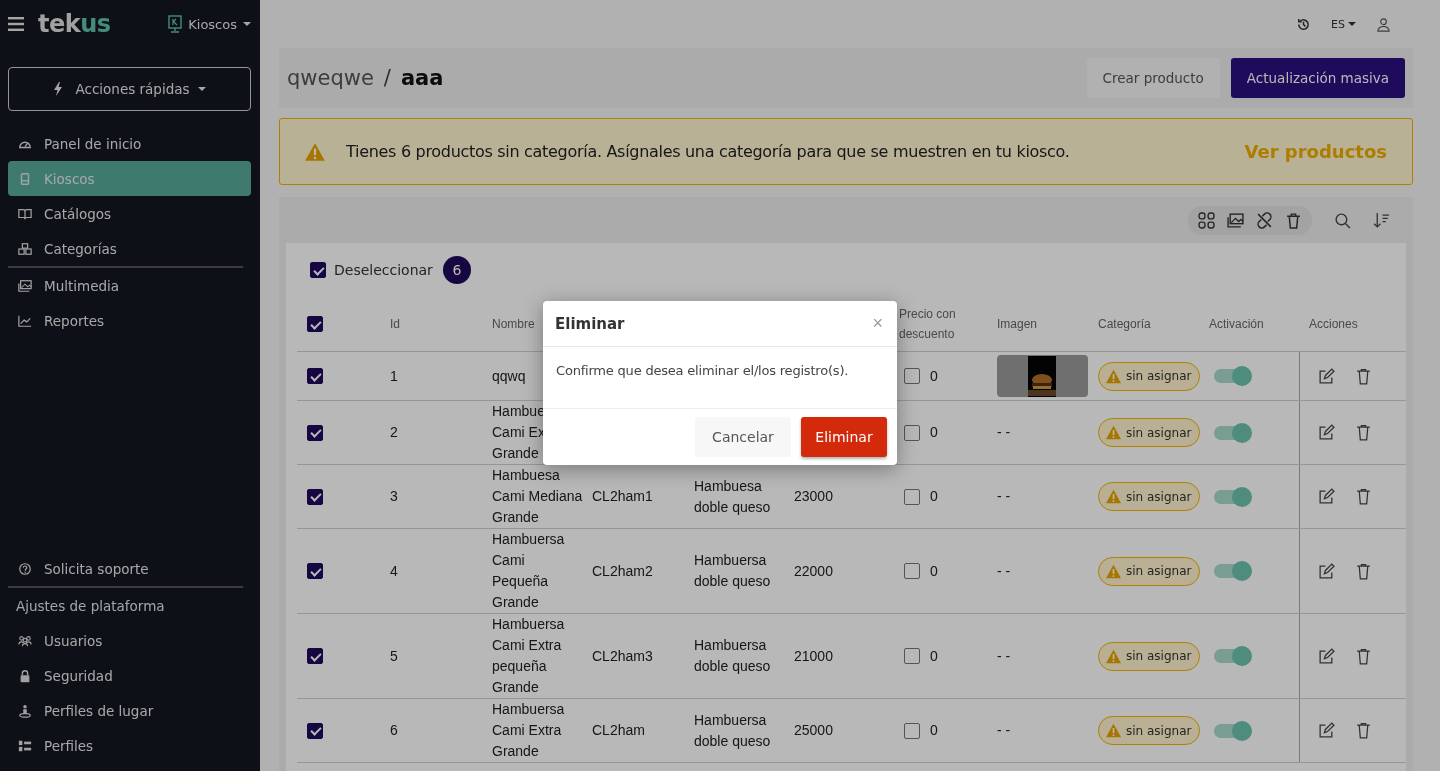 Image resolution: width=1440 pixels, height=771 pixels. Describe the element at coordinates (394, 656) in the screenshot. I see `table-cell-text: 5` at that location.